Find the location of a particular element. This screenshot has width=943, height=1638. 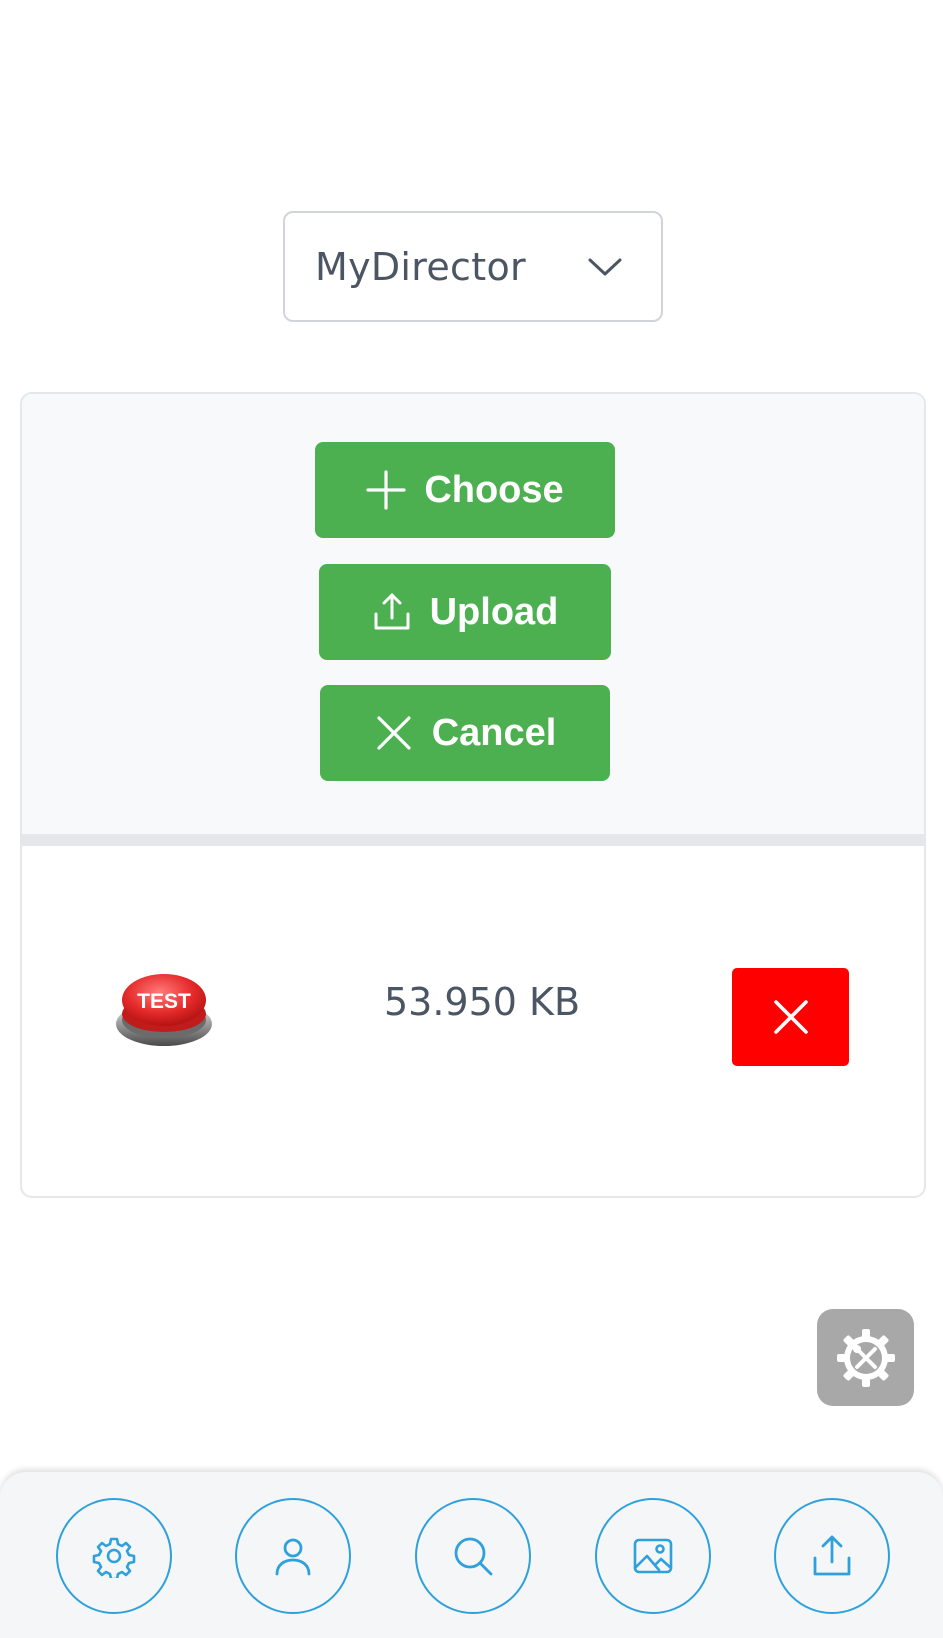

choose-button: Choose is located at coordinates (465, 490).